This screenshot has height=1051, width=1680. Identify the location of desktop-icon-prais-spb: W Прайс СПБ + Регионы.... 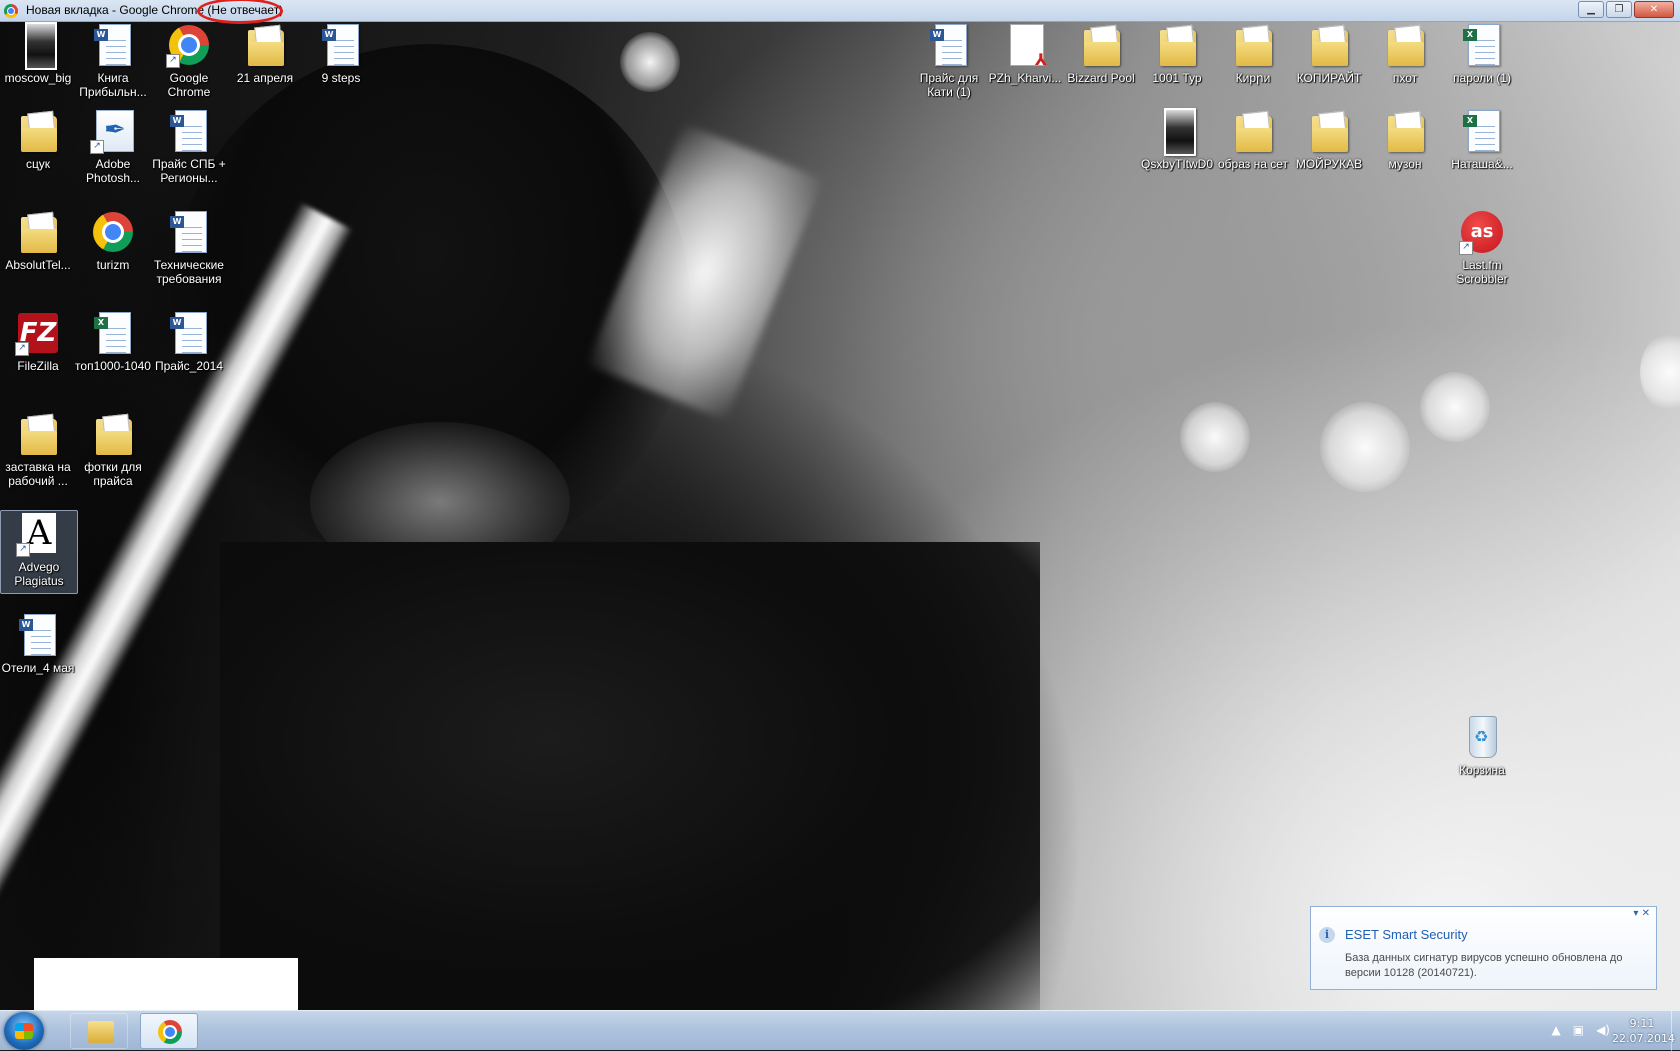
(189, 146).